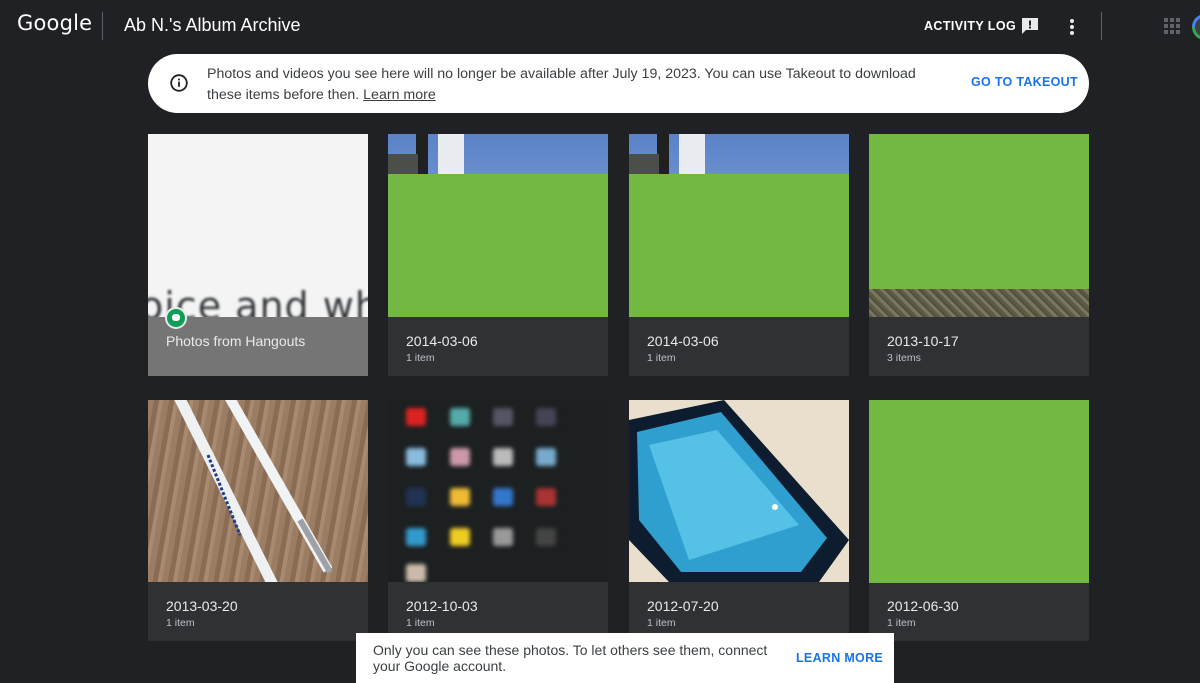 The image size is (1200, 683). What do you see at coordinates (1072, 27) in the screenshot?
I see `more-vert-icon` at bounding box center [1072, 27].